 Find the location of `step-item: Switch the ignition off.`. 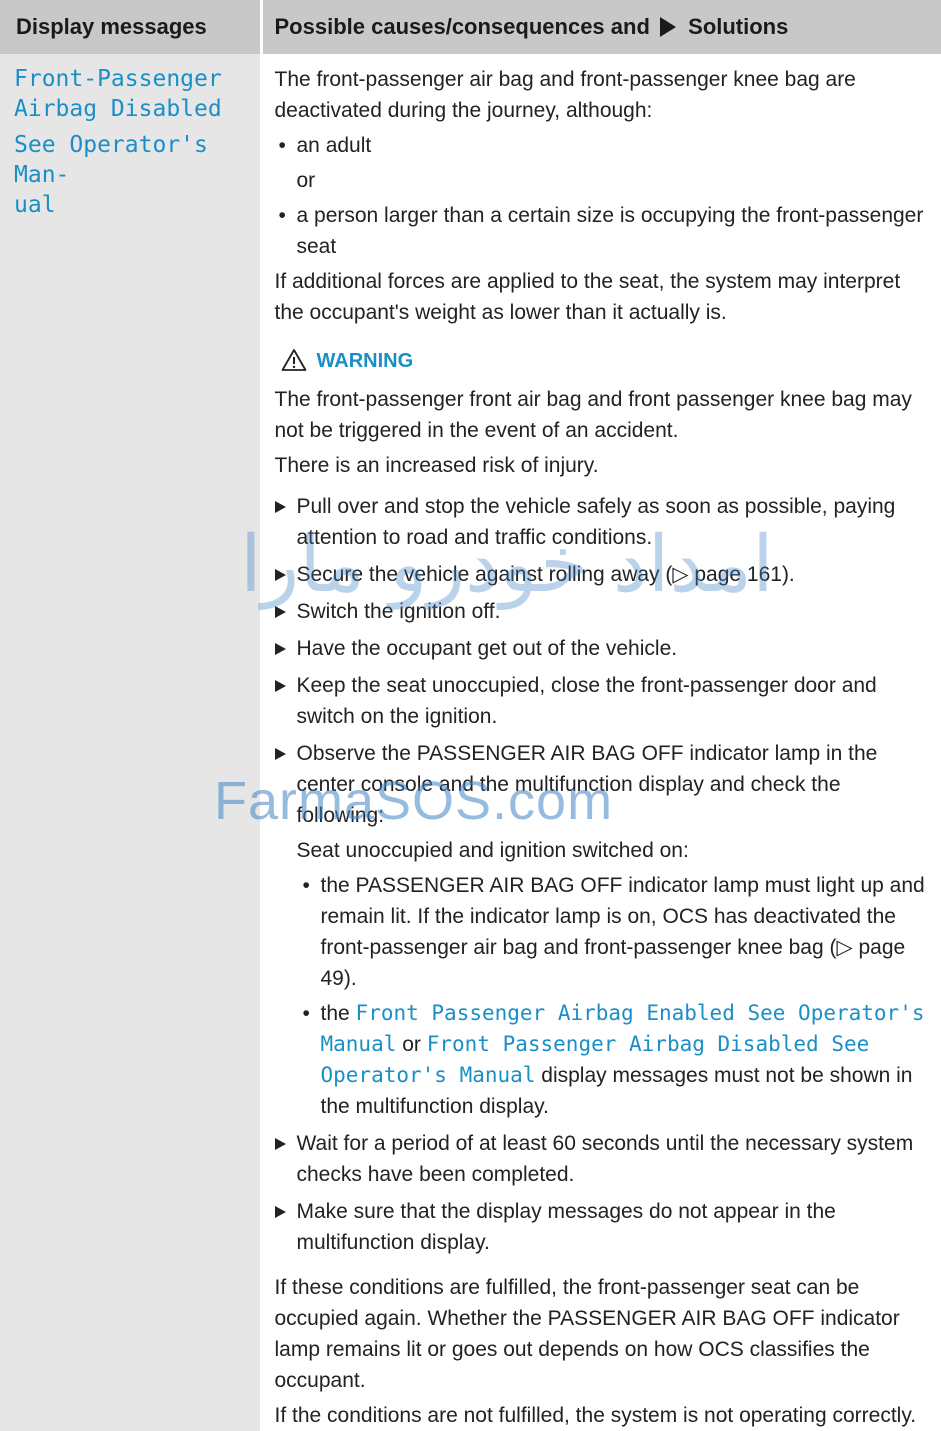

step-item: Switch the ignition off. is located at coordinates (603, 611).